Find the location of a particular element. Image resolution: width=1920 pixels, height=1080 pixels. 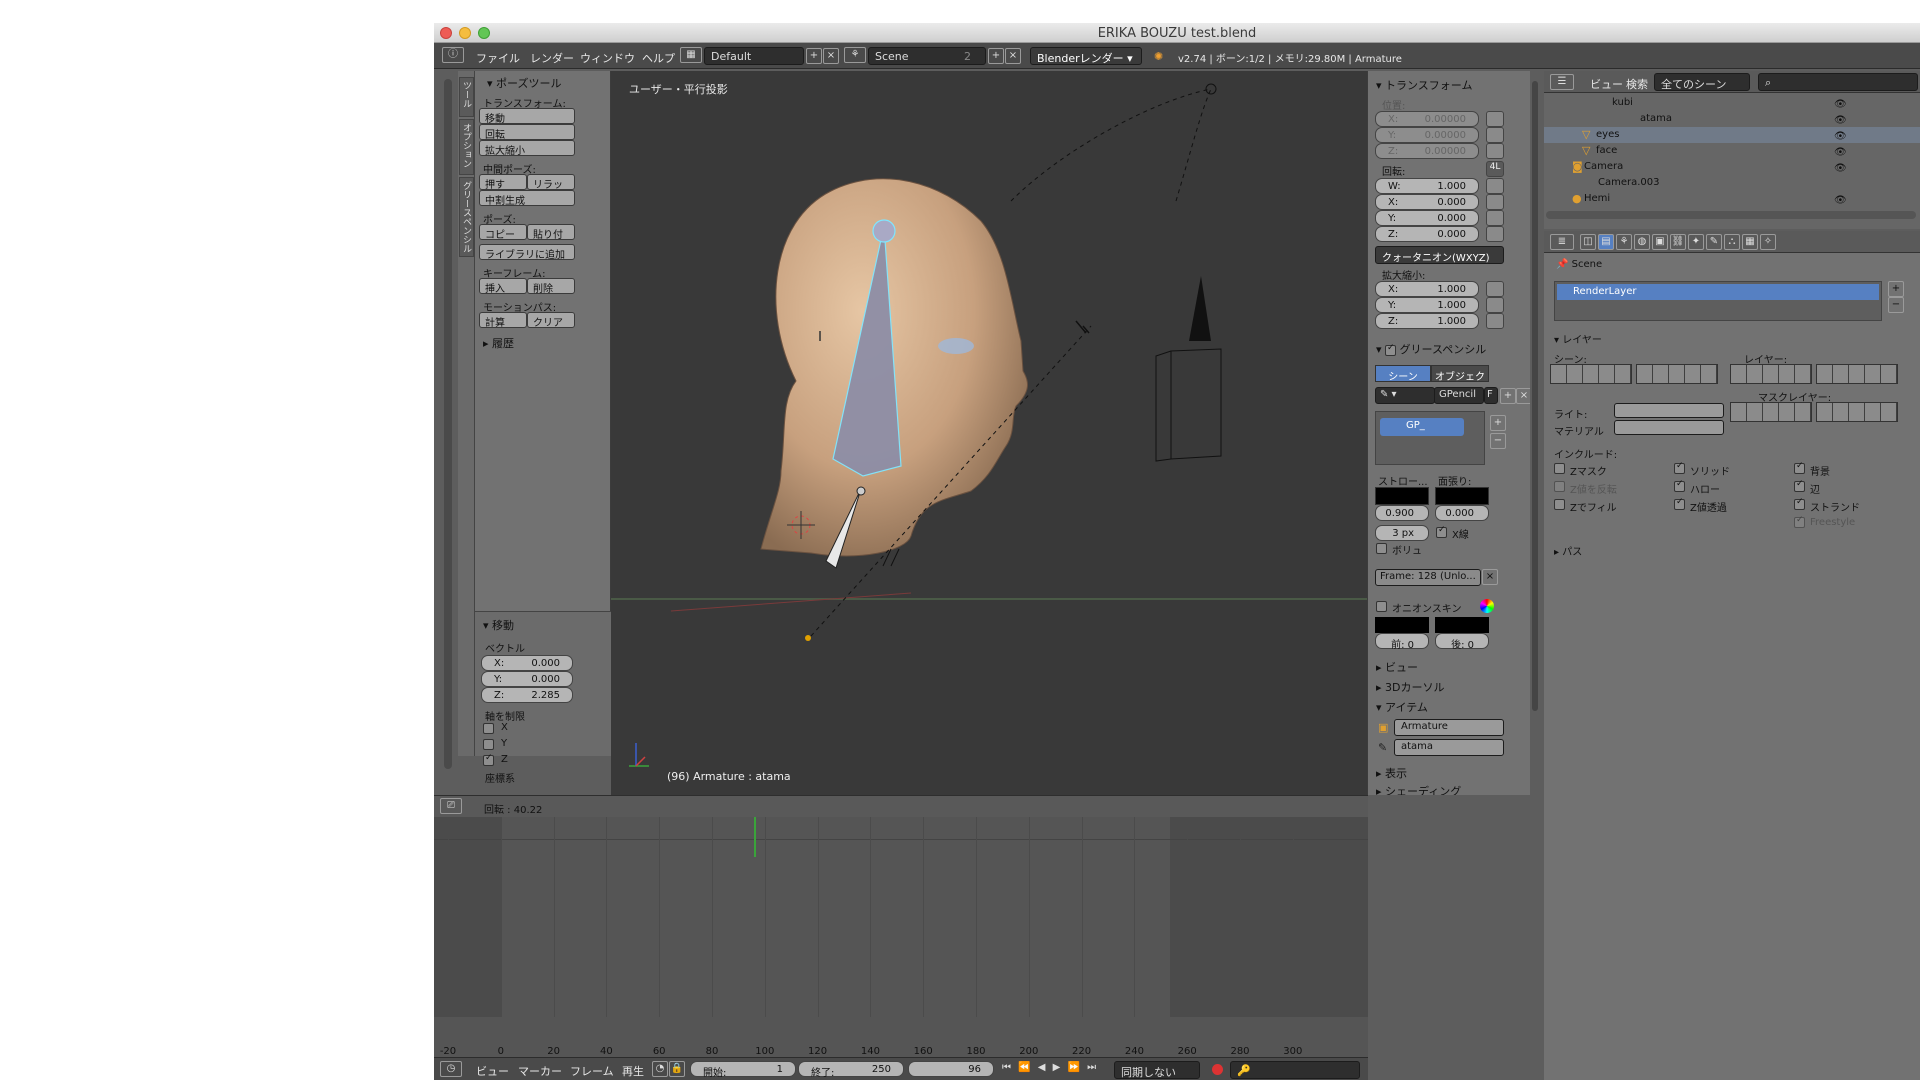

outliner-row: kubi is located at coordinates (1732, 103).